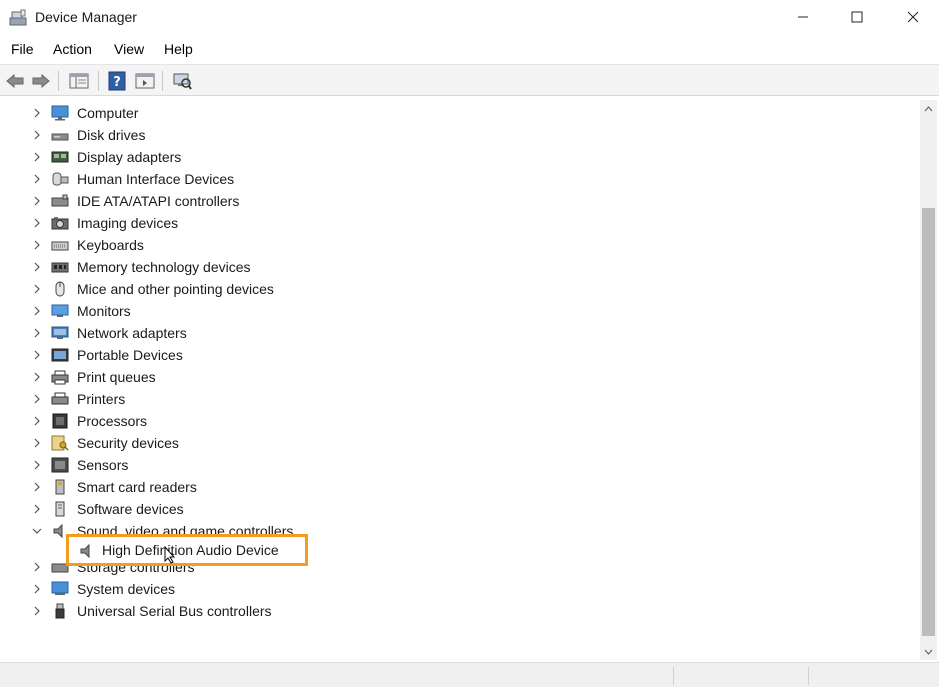  What do you see at coordinates (454, 113) in the screenshot?
I see `tree-item-computer: Computer` at bounding box center [454, 113].